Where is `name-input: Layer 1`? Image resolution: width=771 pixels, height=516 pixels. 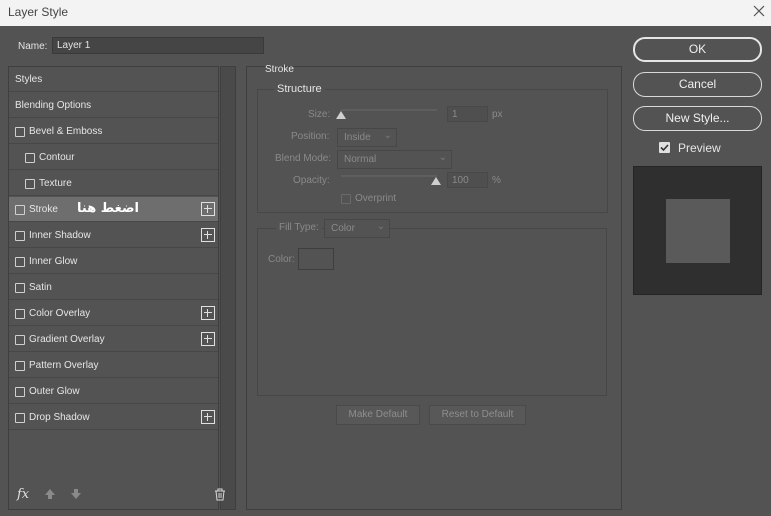
name-input: Layer 1 is located at coordinates (158, 45).